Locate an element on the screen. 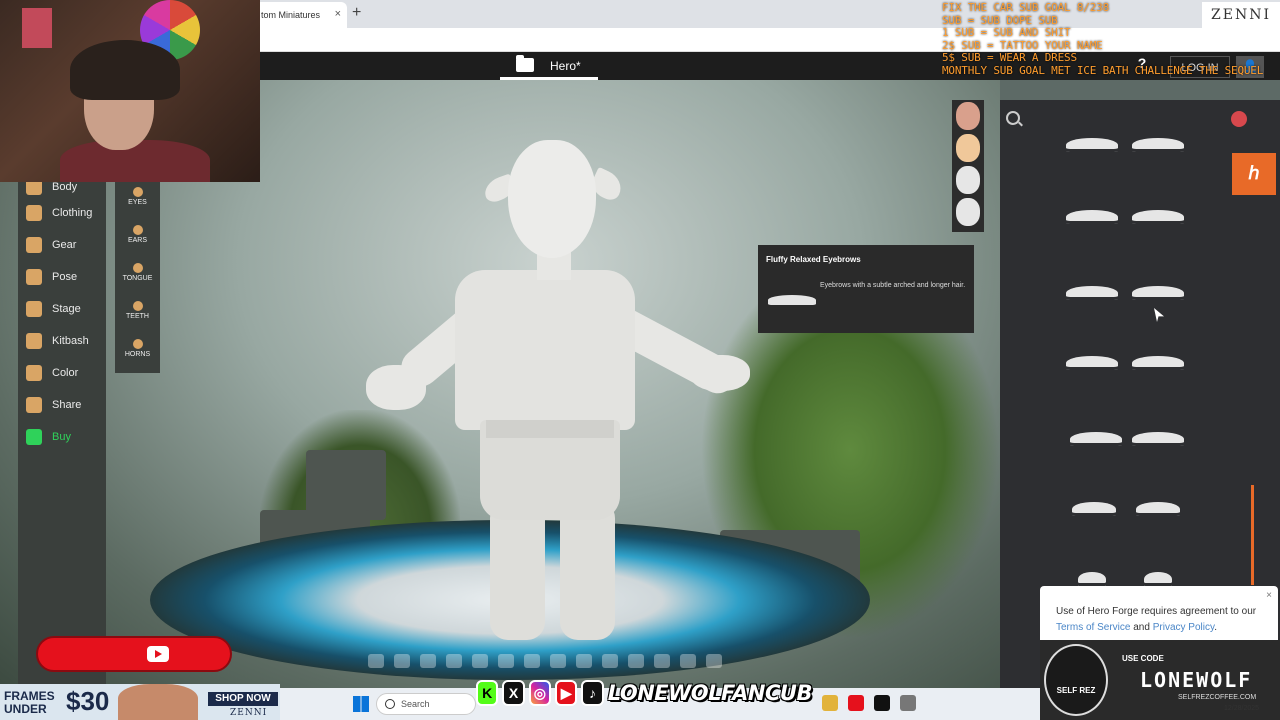 The height and width of the screenshot is (720, 1280). gift-icon is located at coordinates (688, 661).